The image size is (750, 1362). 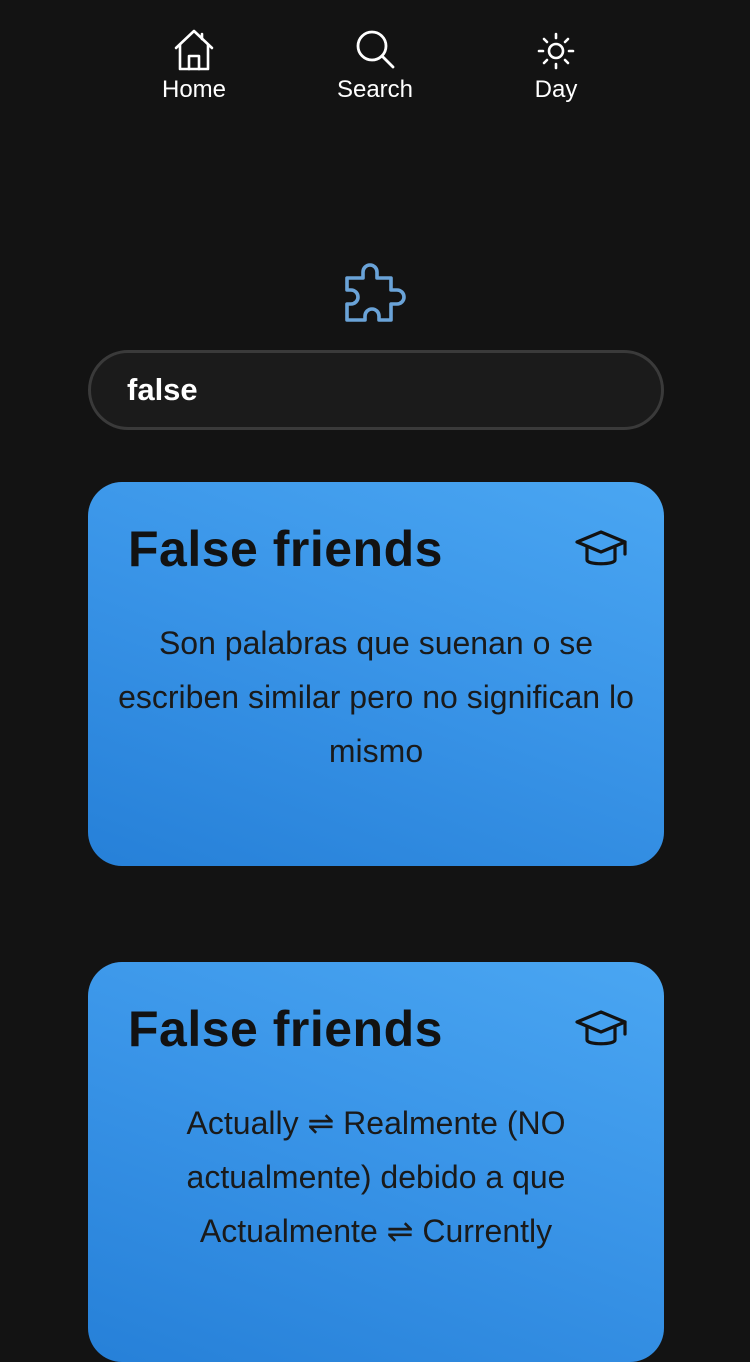 What do you see at coordinates (194, 89) in the screenshot?
I see `nav-home-label: Home` at bounding box center [194, 89].